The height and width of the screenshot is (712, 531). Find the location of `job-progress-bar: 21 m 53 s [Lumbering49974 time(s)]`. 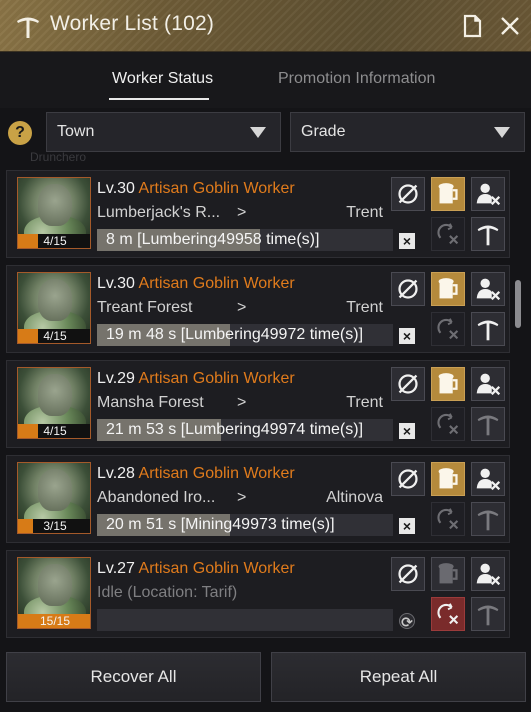

job-progress-bar: 21 m 53 s [Lumbering49974 time(s)] is located at coordinates (245, 430).